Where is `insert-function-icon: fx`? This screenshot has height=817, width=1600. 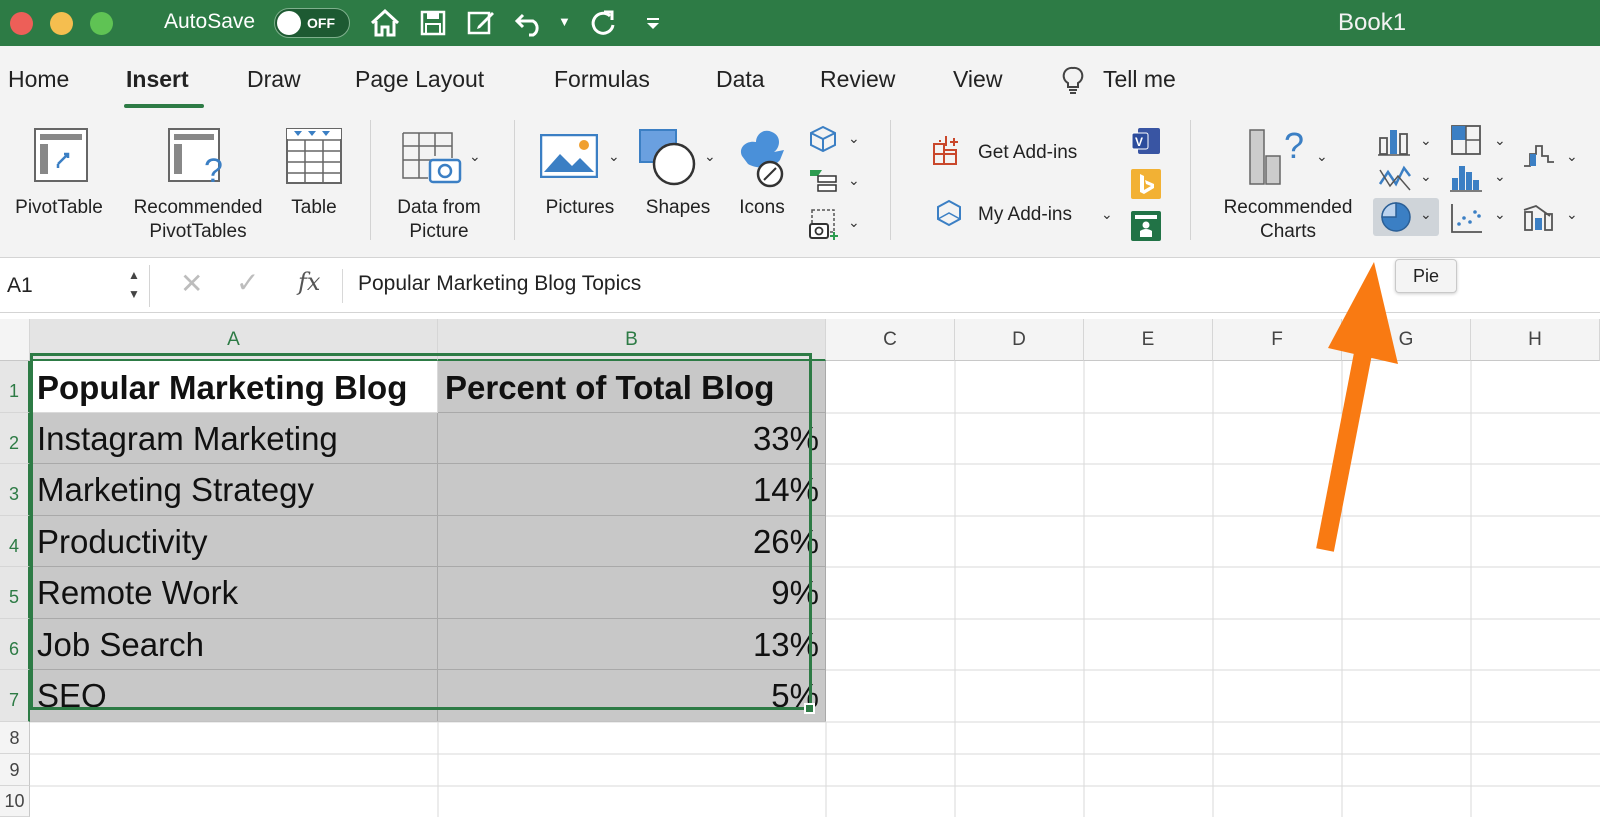
insert-function-icon: fx is located at coordinates (309, 282).